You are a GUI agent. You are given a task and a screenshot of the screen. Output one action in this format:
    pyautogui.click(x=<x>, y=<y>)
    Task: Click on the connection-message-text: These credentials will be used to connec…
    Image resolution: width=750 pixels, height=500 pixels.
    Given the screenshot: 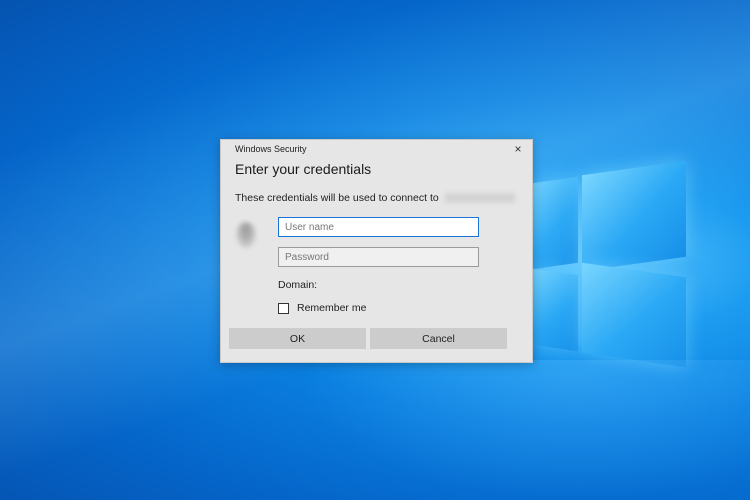 What is the action you would take?
    pyautogui.click(x=337, y=198)
    